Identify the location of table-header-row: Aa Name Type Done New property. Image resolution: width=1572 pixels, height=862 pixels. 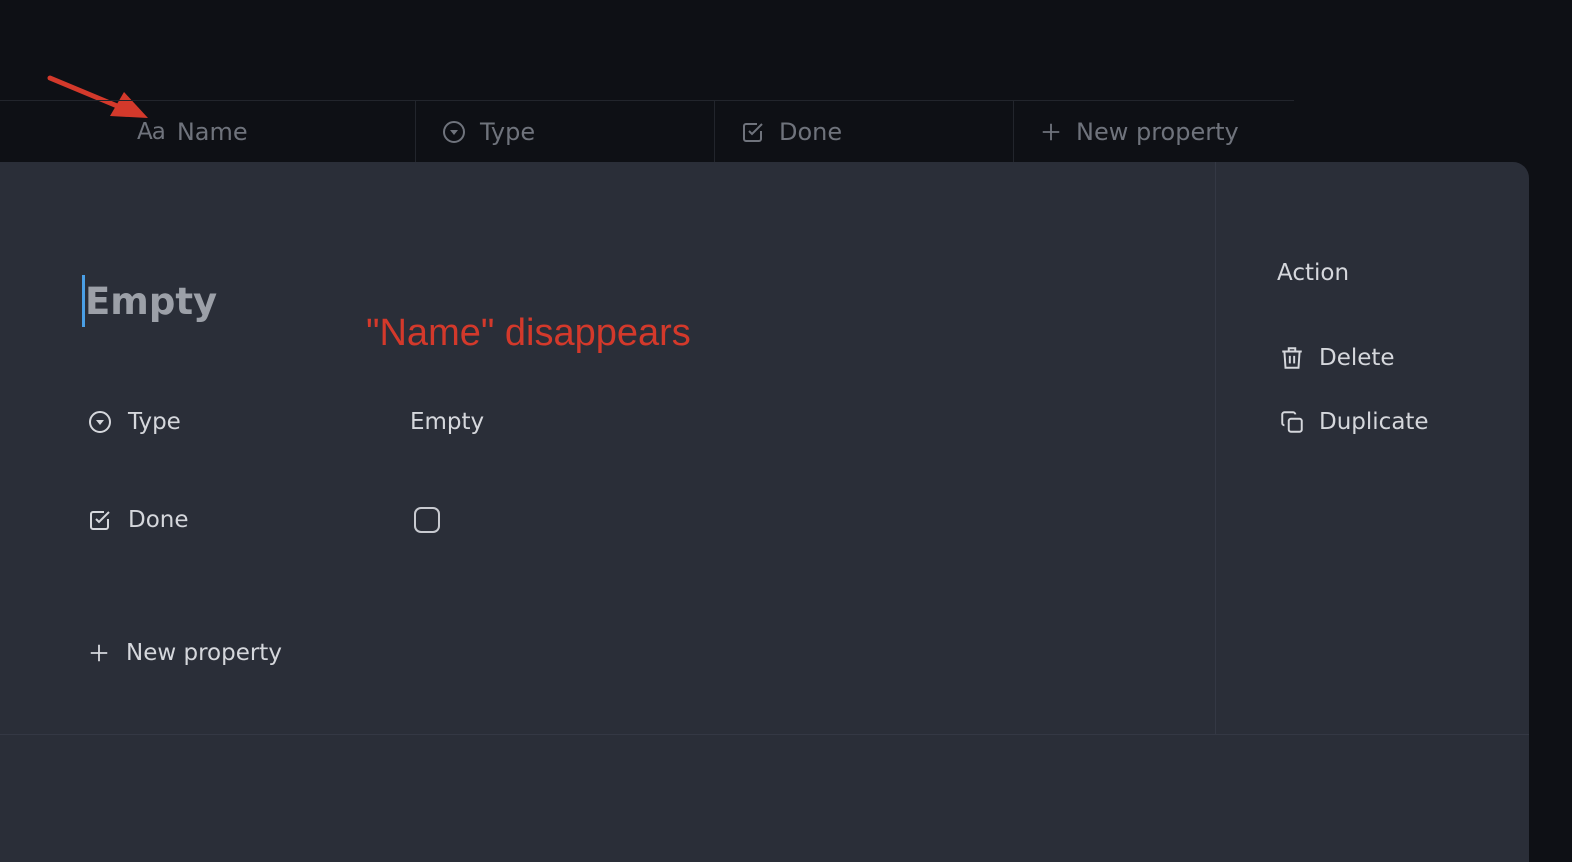
(647, 131).